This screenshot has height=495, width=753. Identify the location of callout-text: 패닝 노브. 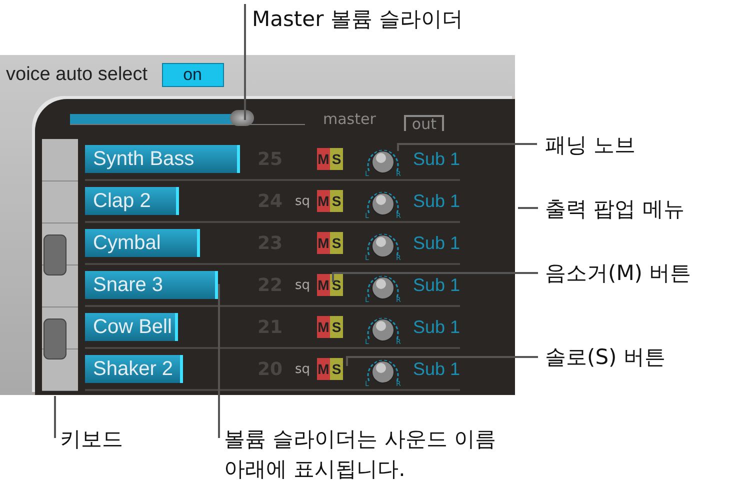
(590, 145).